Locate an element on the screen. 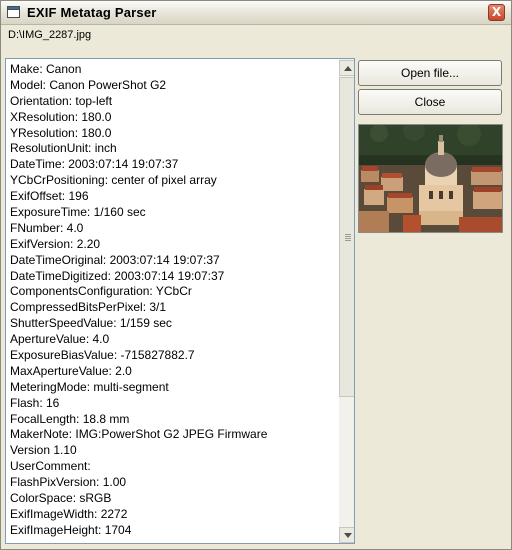  exif-line: ApertureValue: 4.0 is located at coordinates (60, 339).